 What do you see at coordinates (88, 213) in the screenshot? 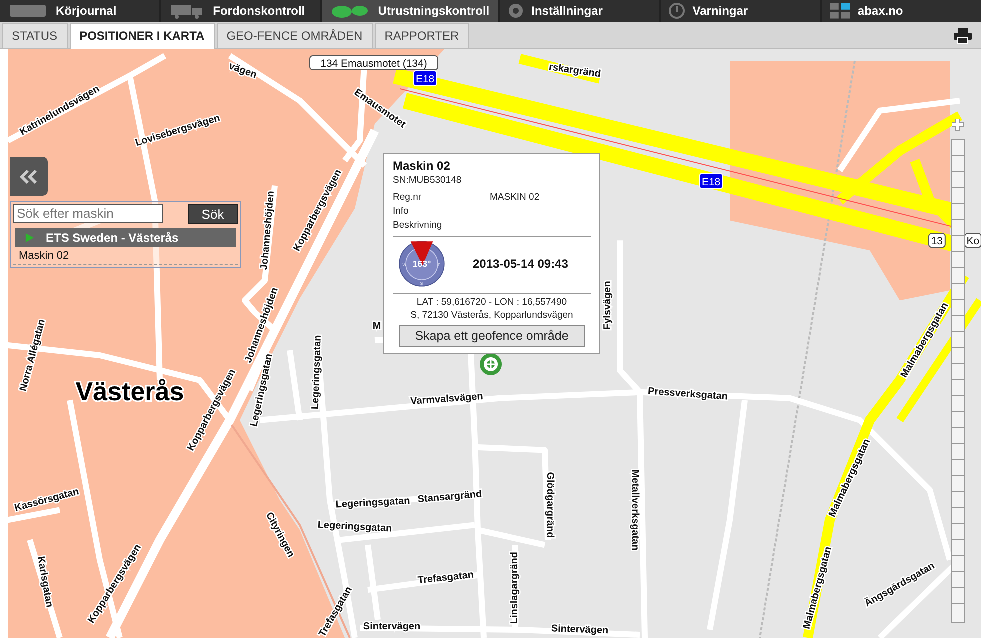
I see `search-field: Sök efter maskin` at bounding box center [88, 213].